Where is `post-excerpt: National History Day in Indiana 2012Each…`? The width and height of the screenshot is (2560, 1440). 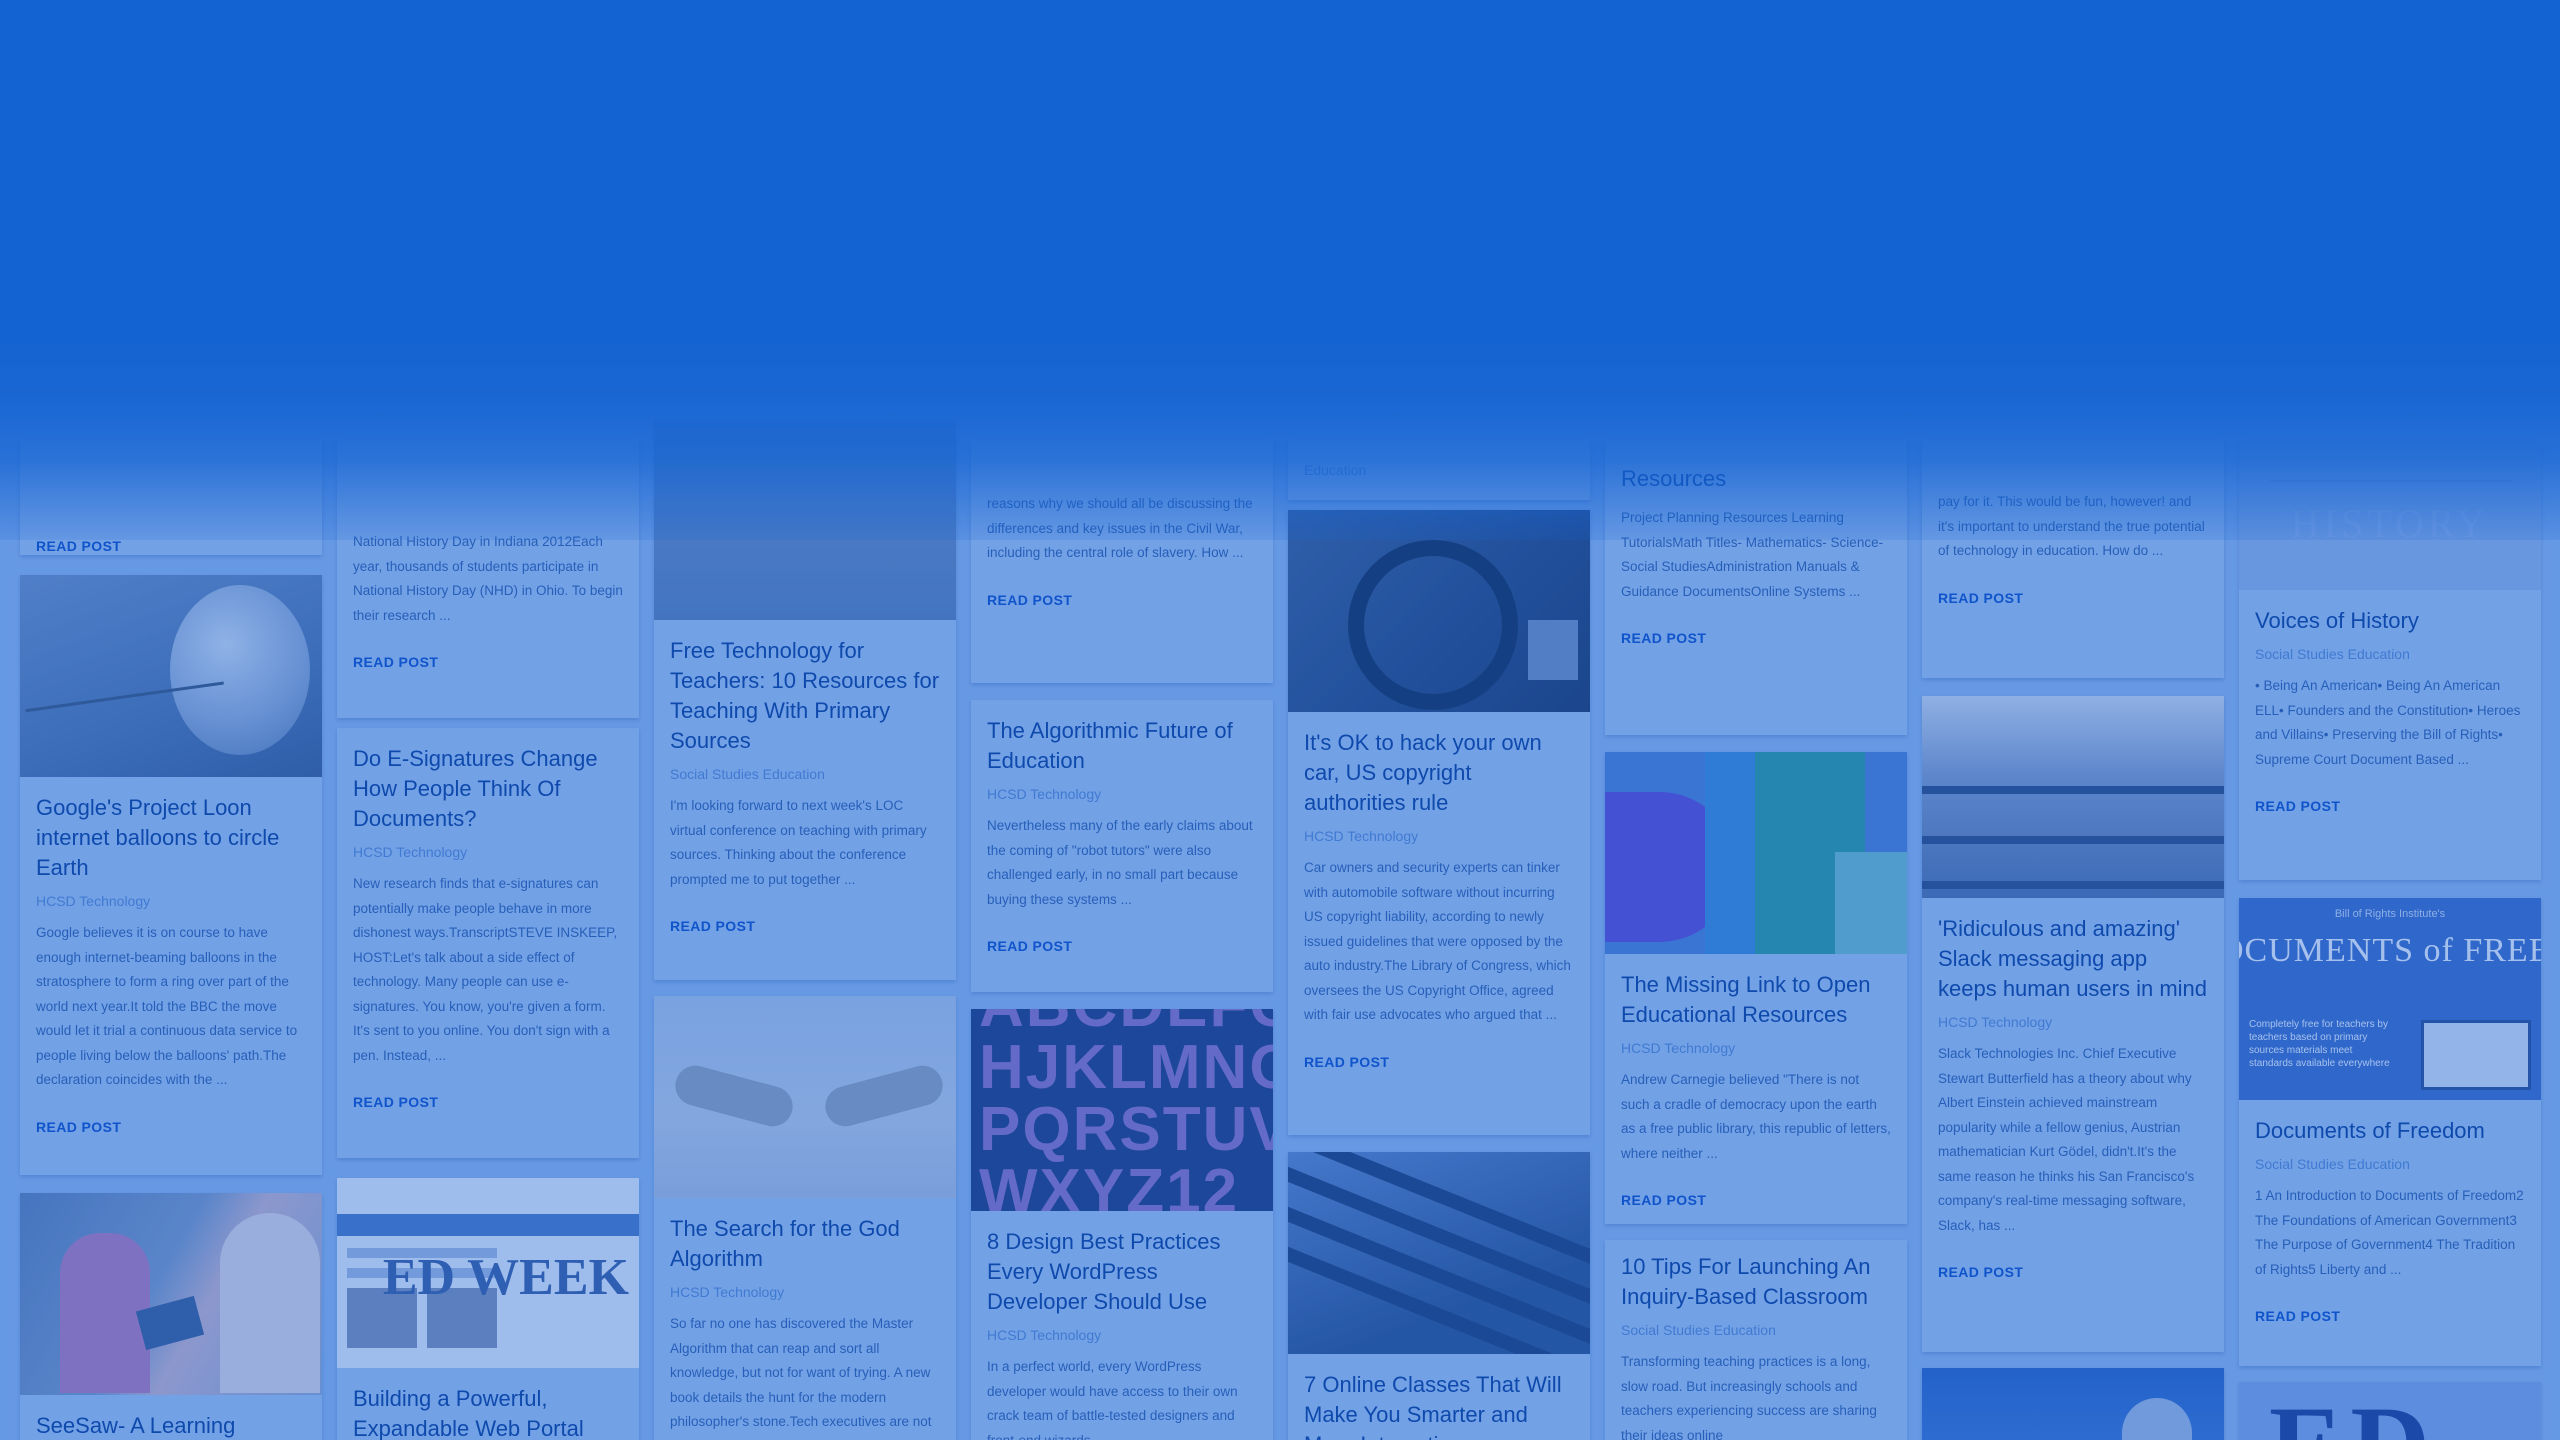
post-excerpt: National History Day in Indiana 2012Each… is located at coordinates (488, 578).